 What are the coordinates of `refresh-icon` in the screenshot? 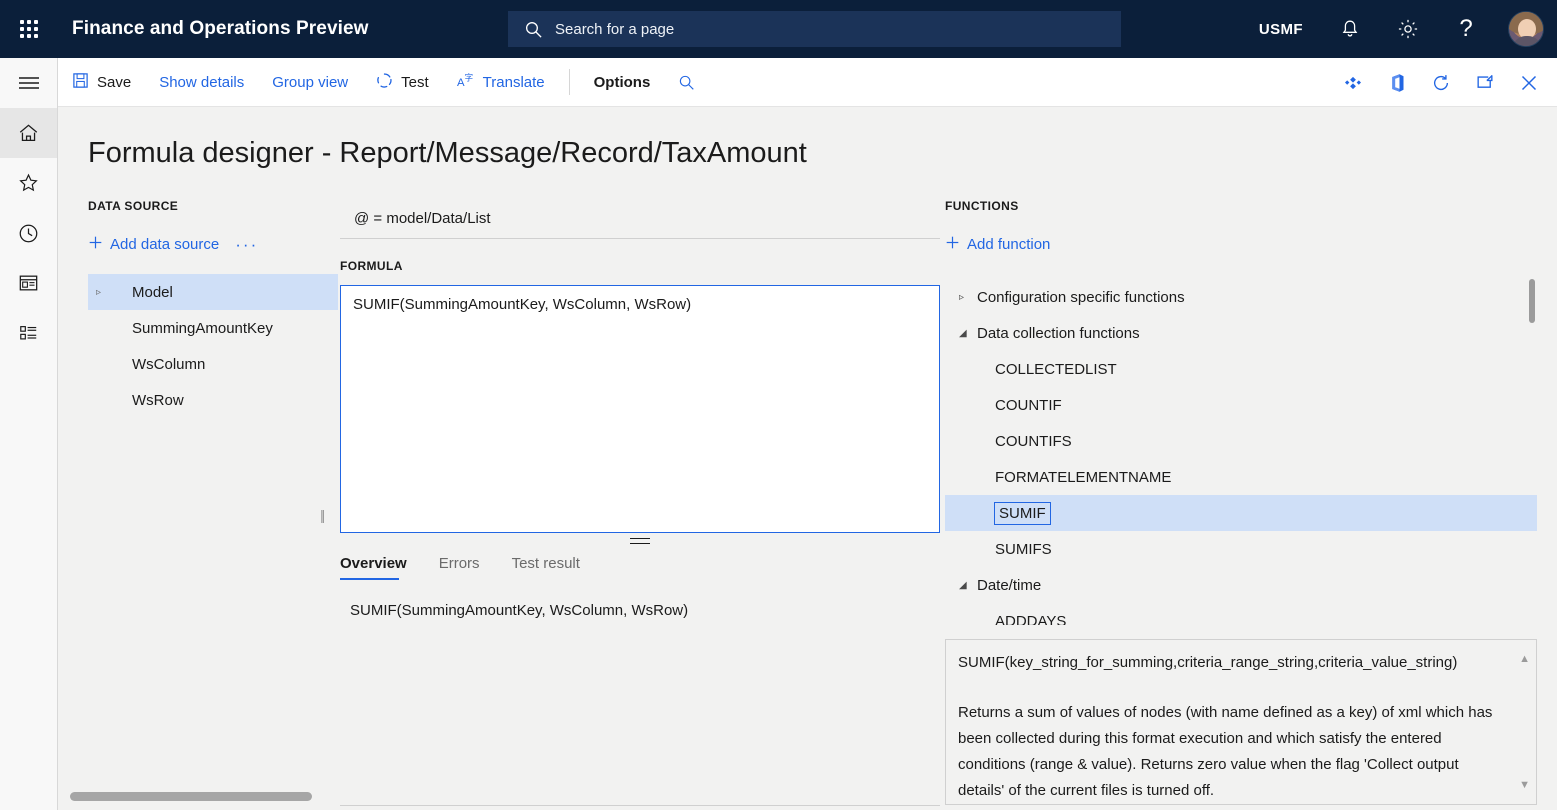 It's located at (1441, 82).